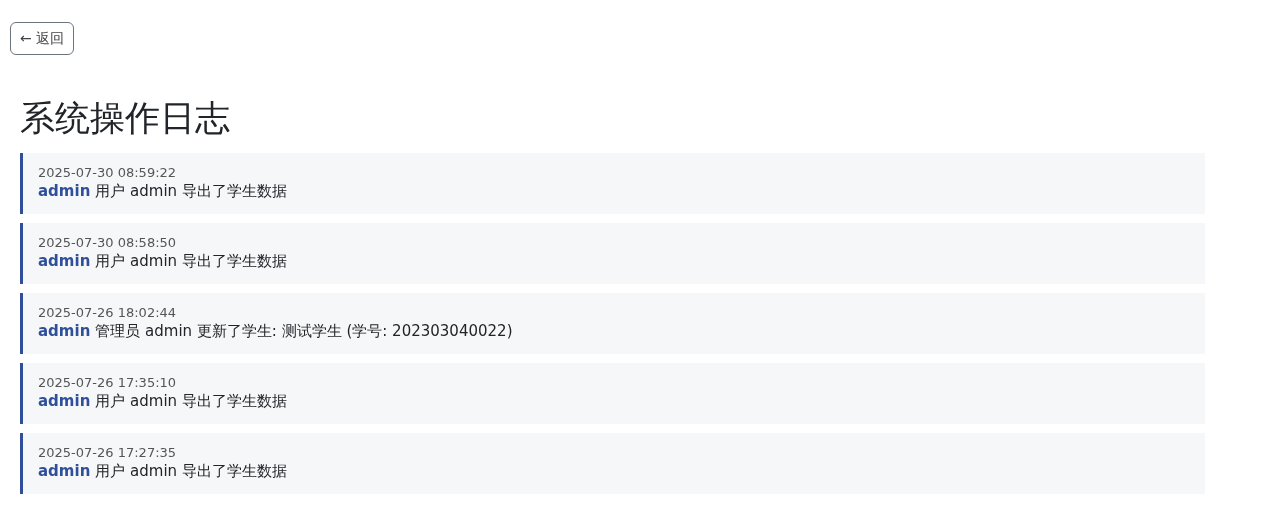 The width and height of the screenshot is (1280, 511). What do you see at coordinates (42, 38) in the screenshot?
I see `back-button: ← 返回` at bounding box center [42, 38].